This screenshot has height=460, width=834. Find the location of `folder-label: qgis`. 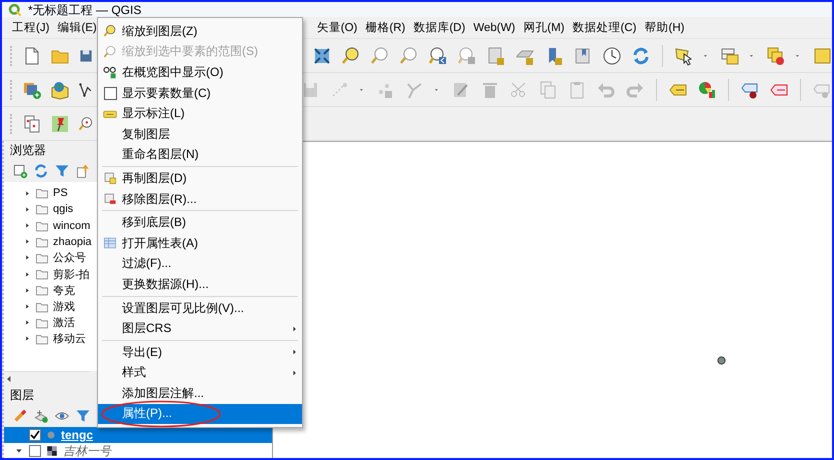

folder-label: qgis is located at coordinates (63, 209).